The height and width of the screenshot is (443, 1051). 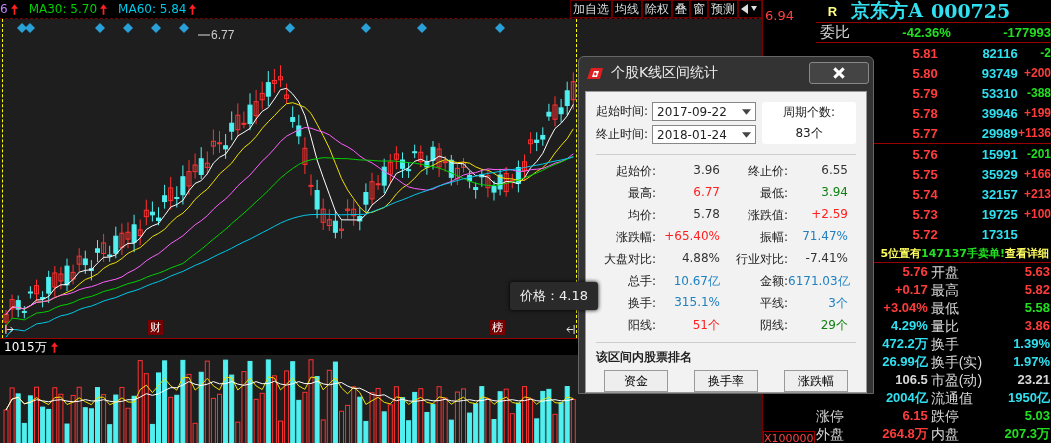 What do you see at coordinates (924, 194) in the screenshot?
I see `order-price: 5.74` at bounding box center [924, 194].